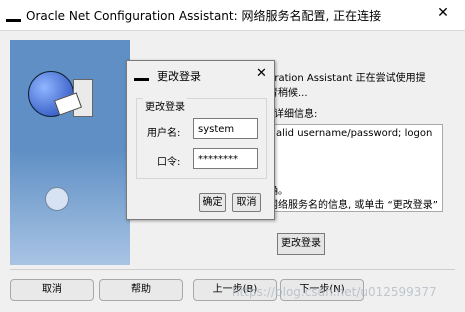 The width and height of the screenshot is (465, 312). What do you see at coordinates (165, 105) in the screenshot?
I see `group-label: 更改登录` at bounding box center [165, 105].